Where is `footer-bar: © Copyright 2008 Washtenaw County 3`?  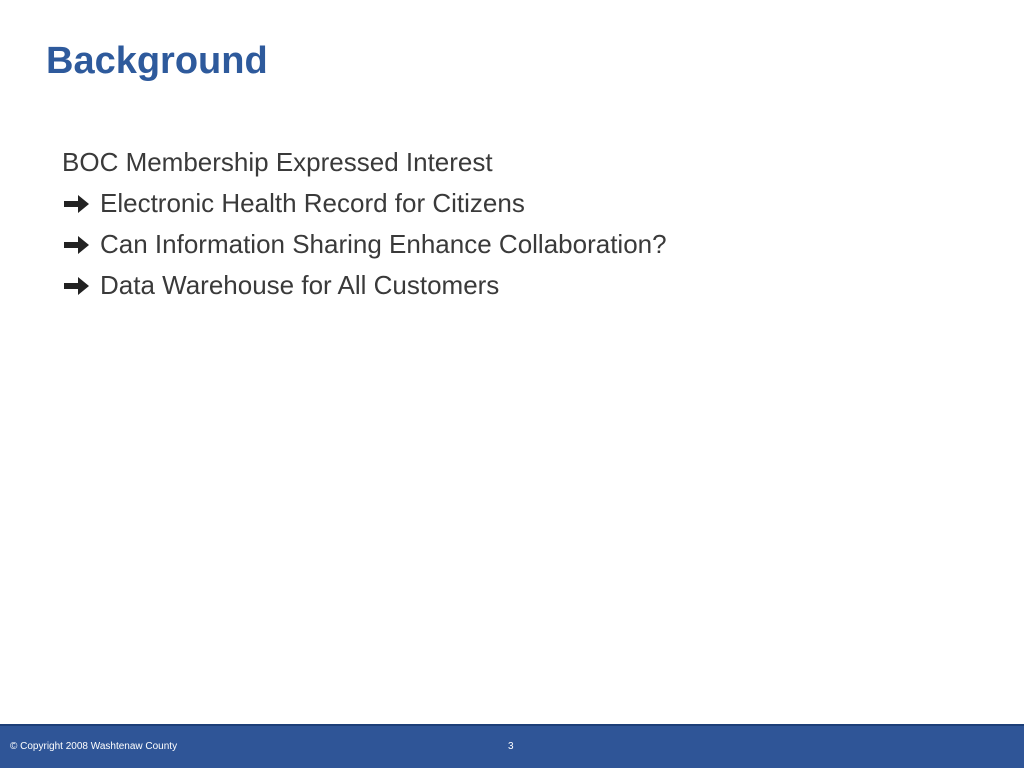 footer-bar: © Copyright 2008 Washtenaw County 3 is located at coordinates (512, 746).